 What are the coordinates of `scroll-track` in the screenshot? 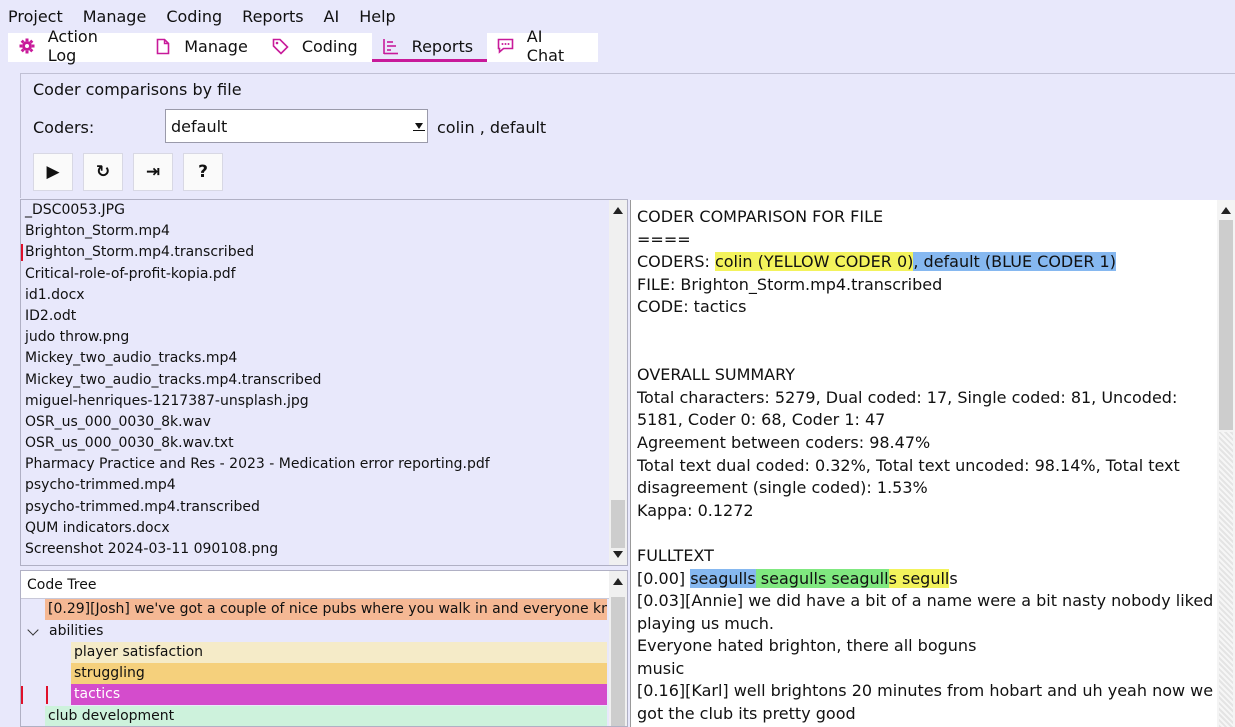 It's located at (1226, 579).